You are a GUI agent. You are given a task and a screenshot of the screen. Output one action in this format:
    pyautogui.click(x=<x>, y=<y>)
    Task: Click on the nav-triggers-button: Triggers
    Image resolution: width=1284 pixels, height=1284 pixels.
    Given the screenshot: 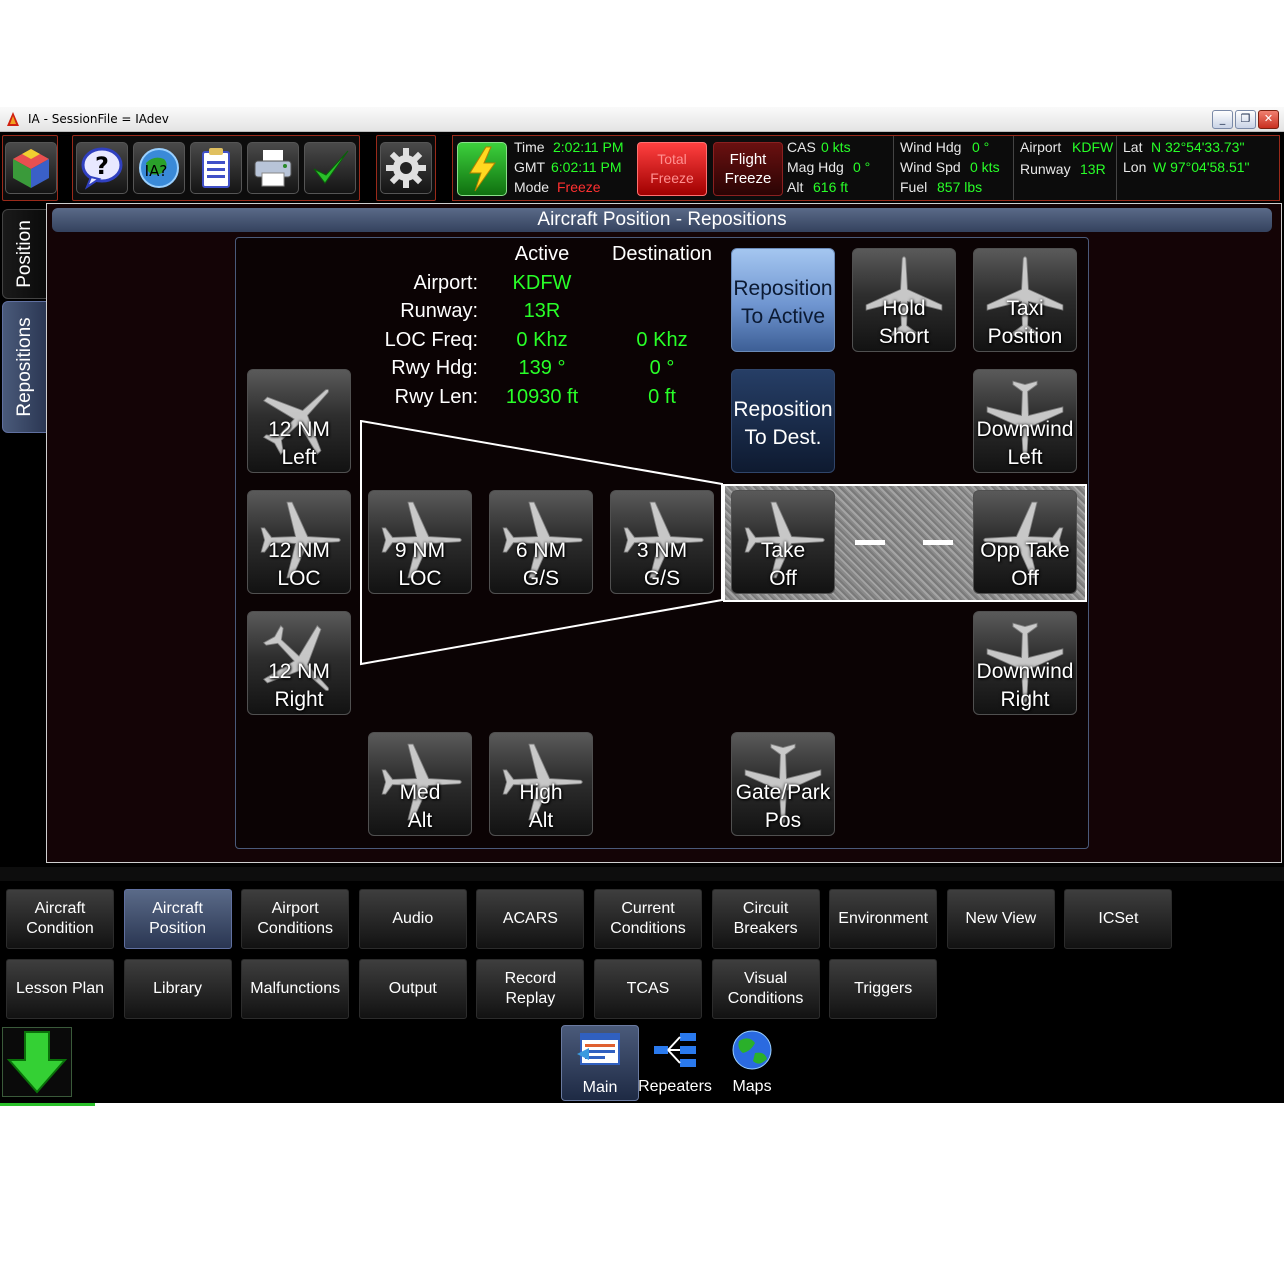 What is the action you would take?
    pyautogui.click(x=883, y=989)
    